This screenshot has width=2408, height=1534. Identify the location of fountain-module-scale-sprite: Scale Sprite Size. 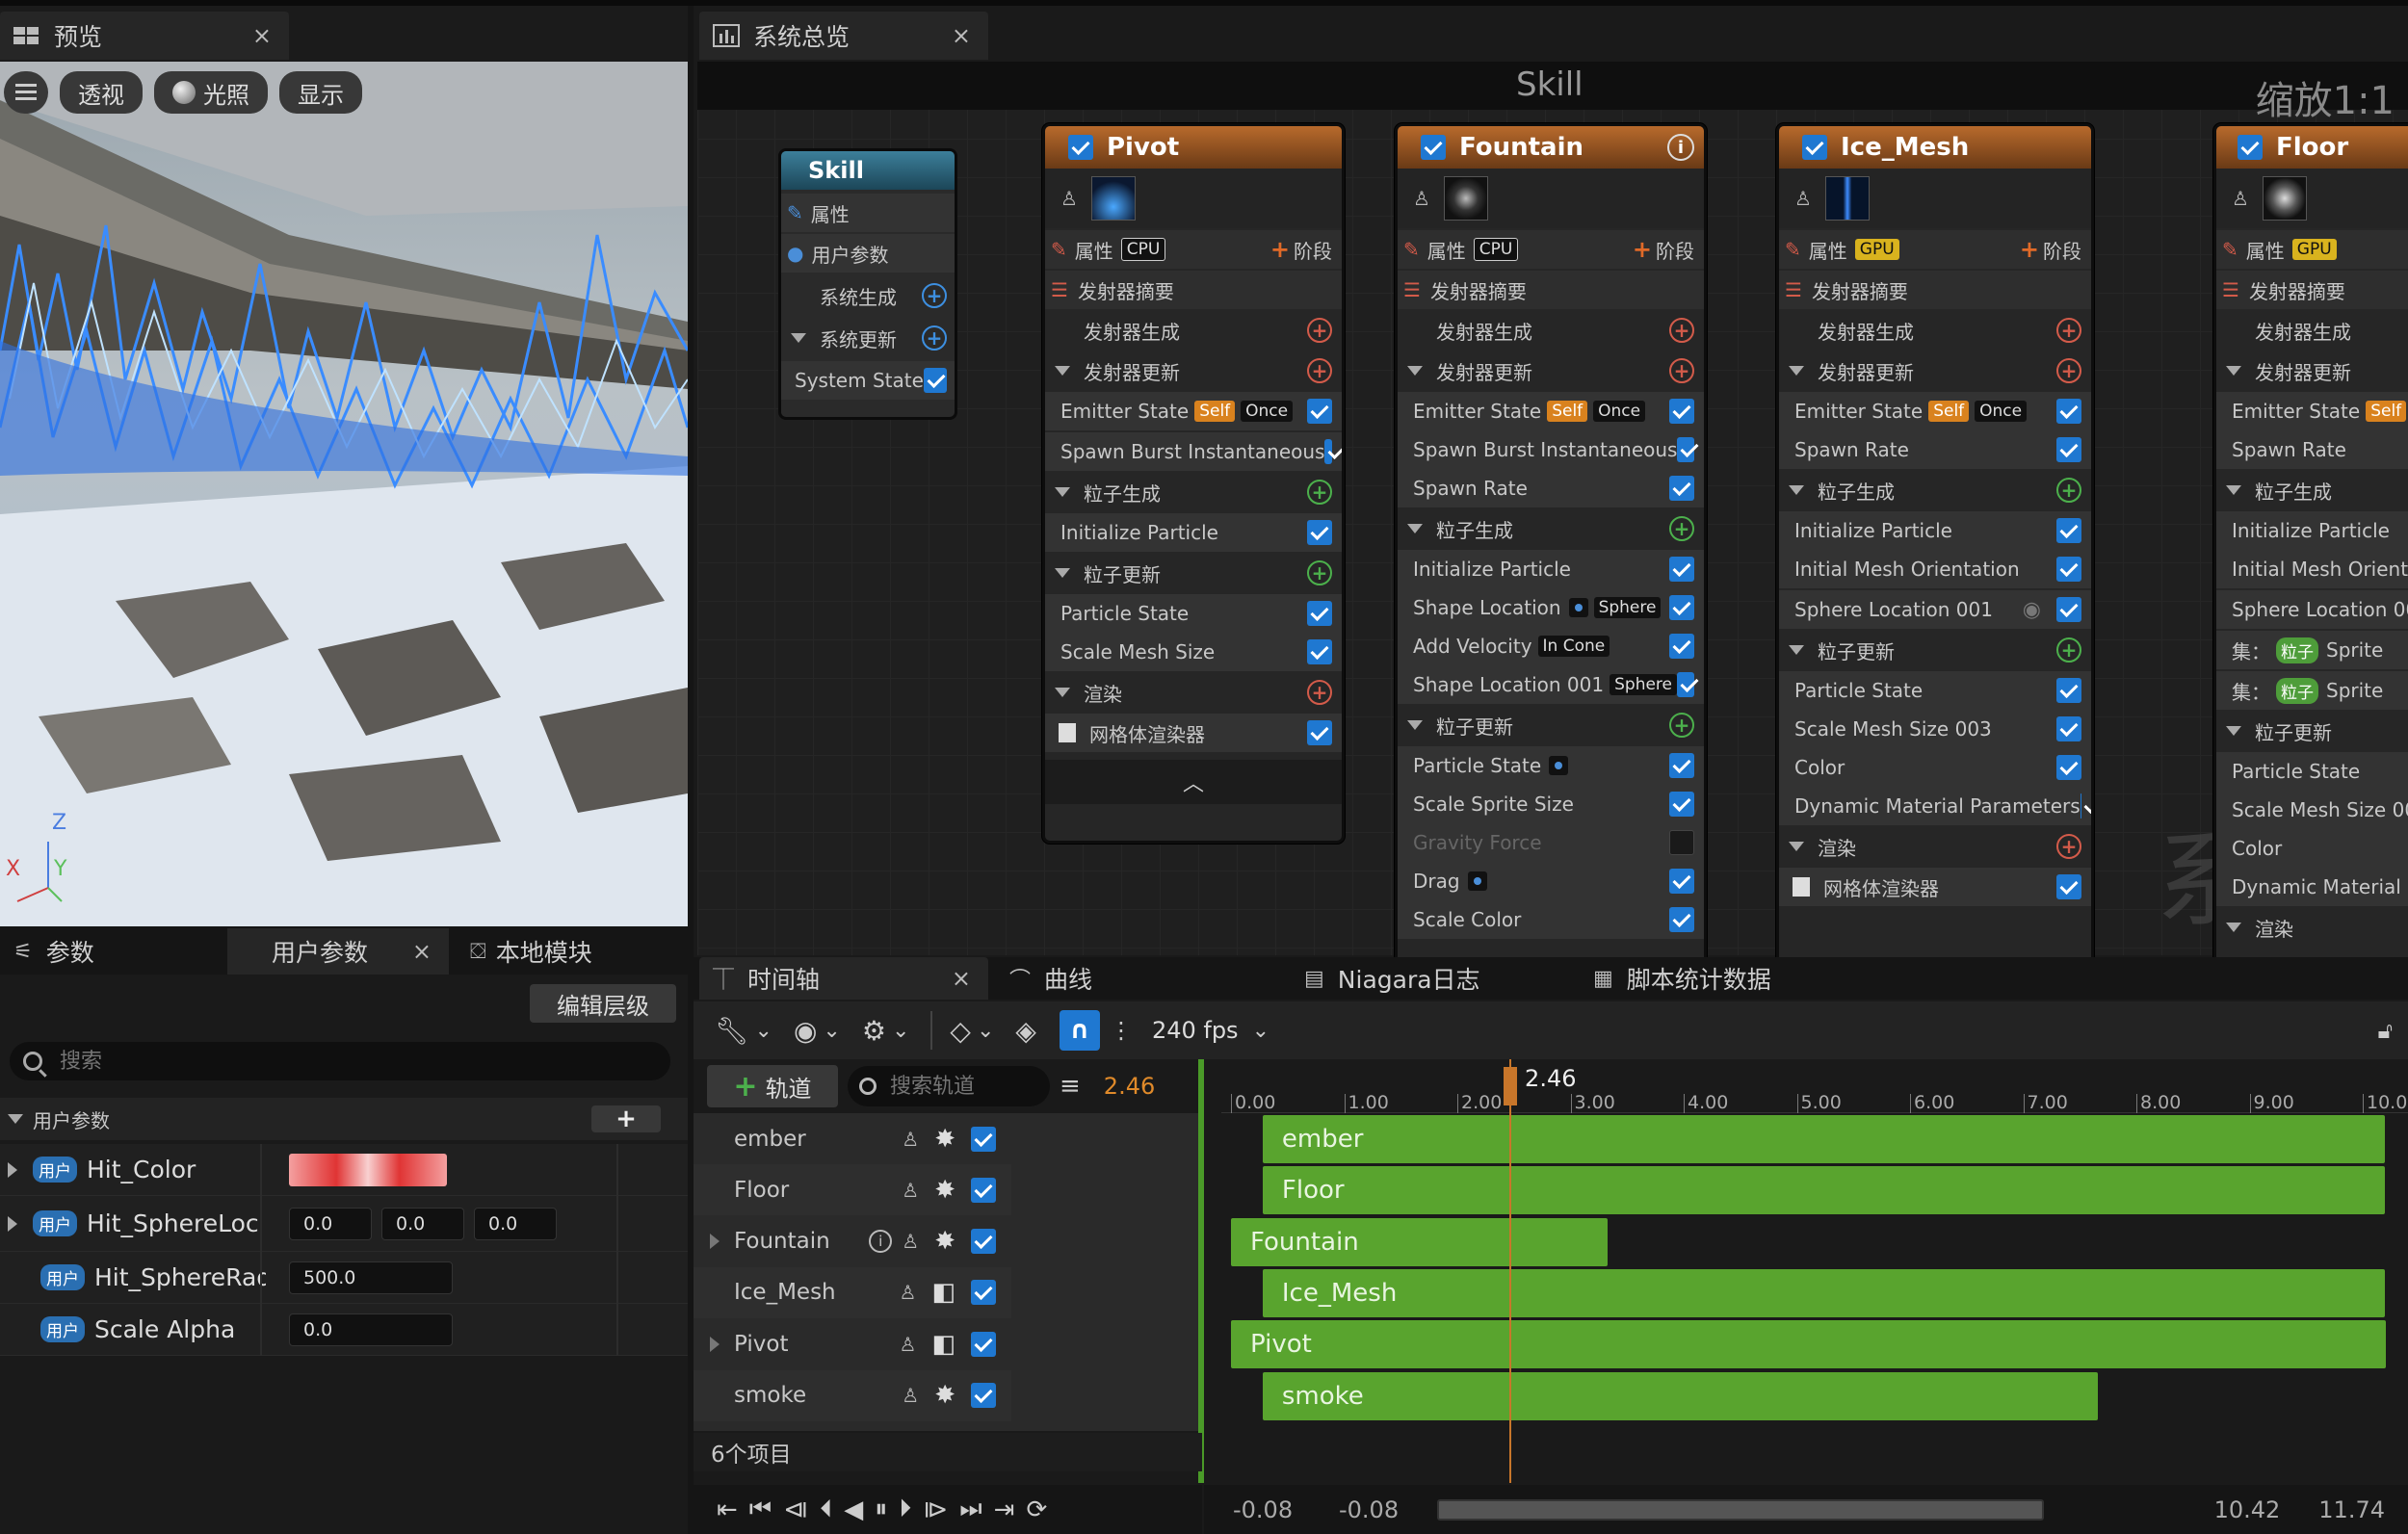
(1551, 804).